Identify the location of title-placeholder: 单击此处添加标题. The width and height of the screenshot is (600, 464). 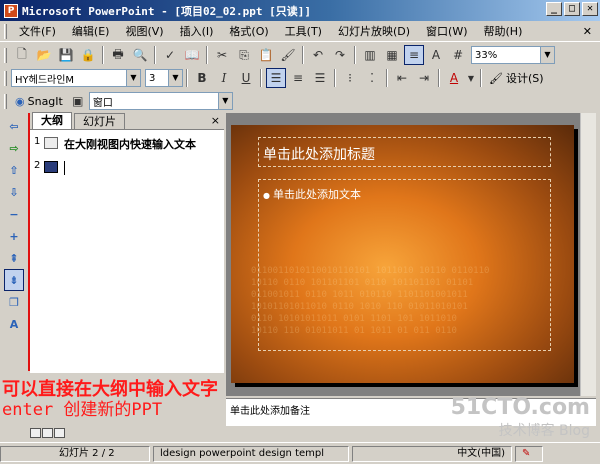
(404, 152).